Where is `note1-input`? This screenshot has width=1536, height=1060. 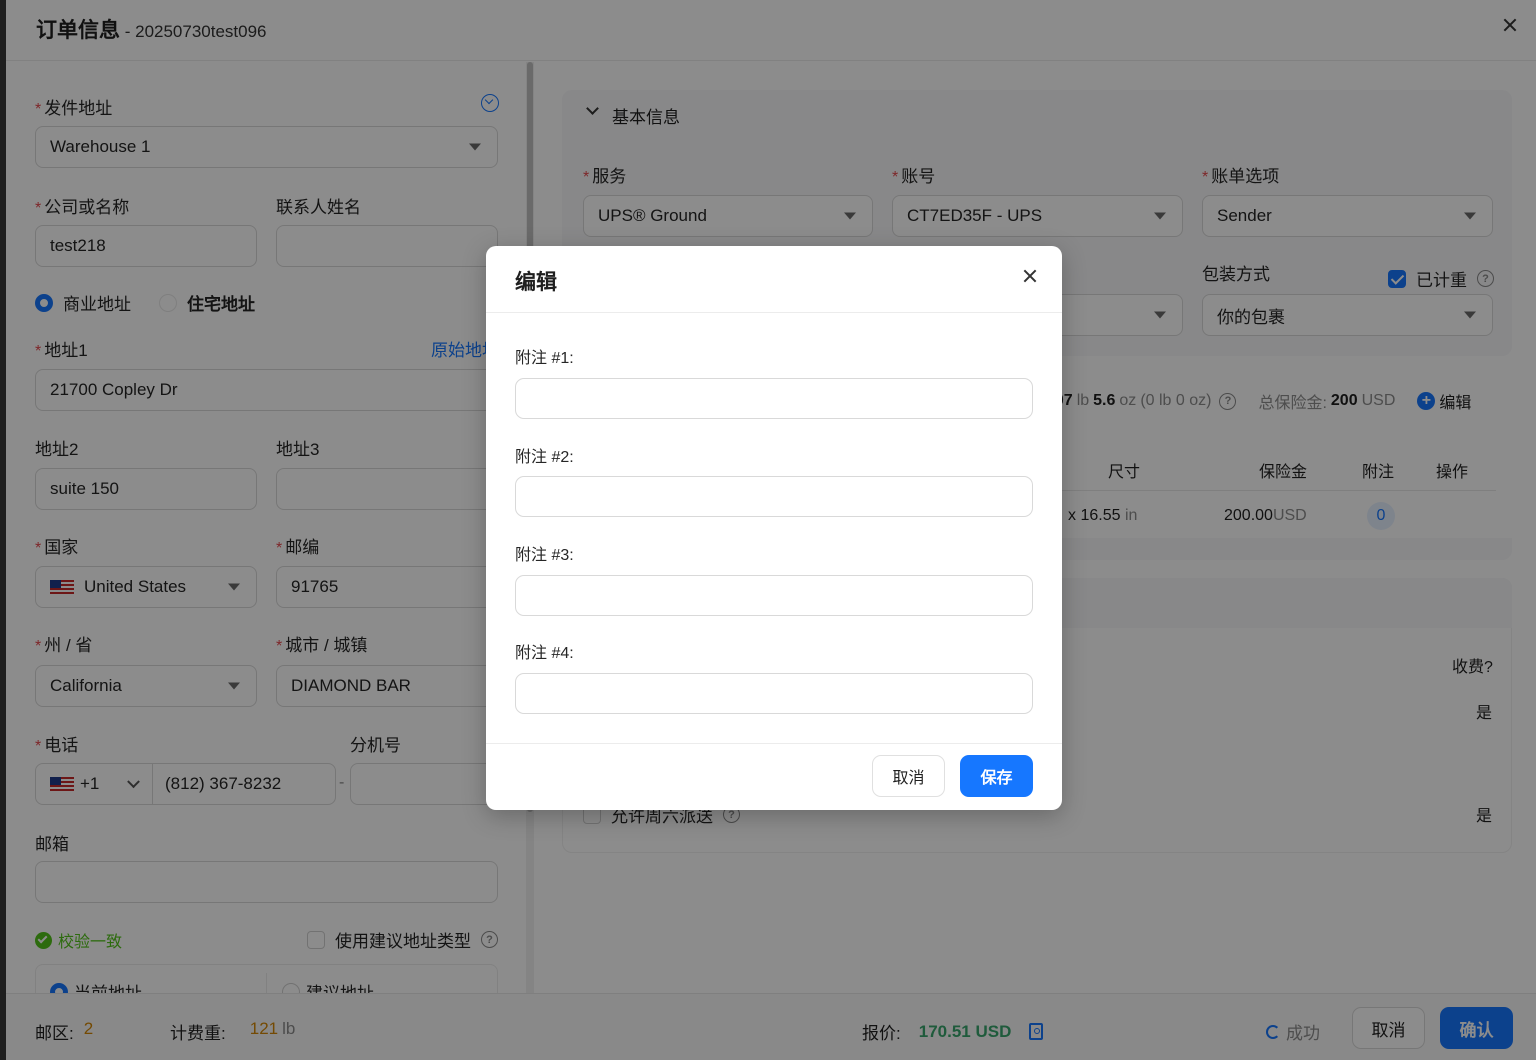 note1-input is located at coordinates (774, 398).